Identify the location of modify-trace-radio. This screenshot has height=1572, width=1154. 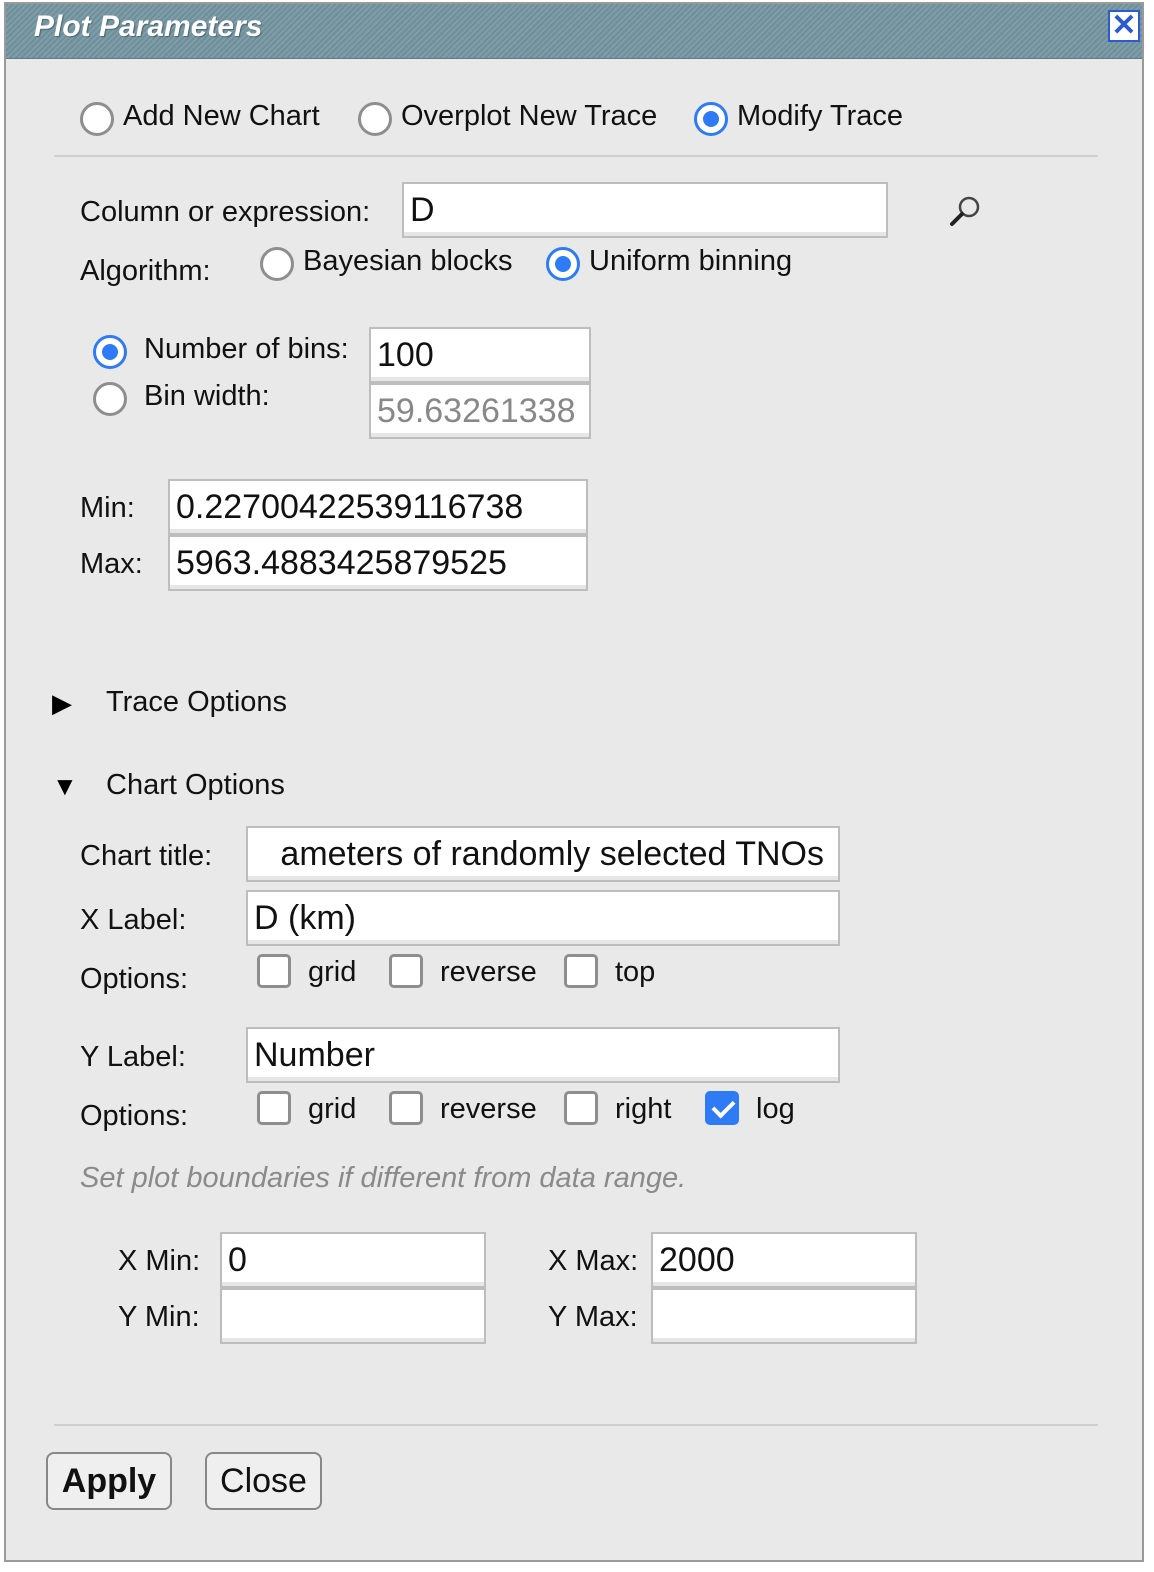
(711, 119).